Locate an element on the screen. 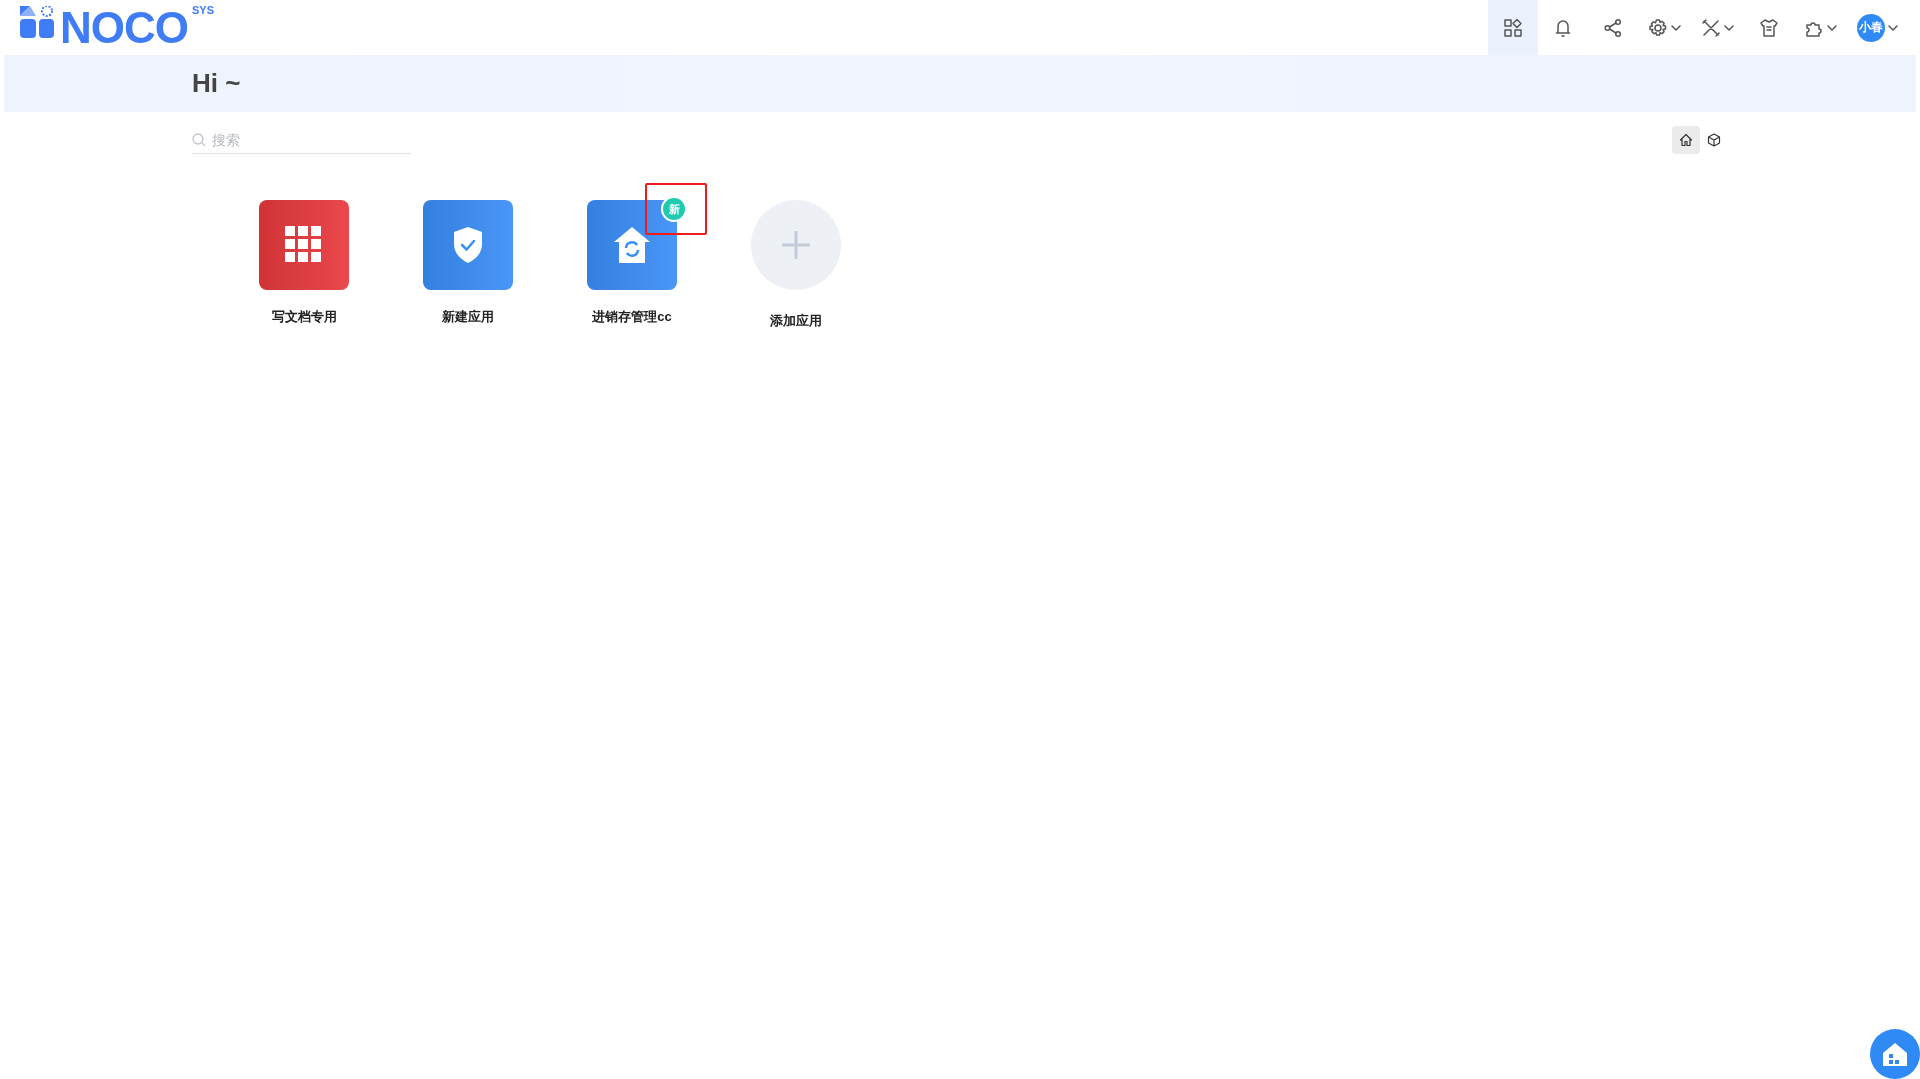 The image size is (1920, 1079). house-icon is located at coordinates (1895, 1054).